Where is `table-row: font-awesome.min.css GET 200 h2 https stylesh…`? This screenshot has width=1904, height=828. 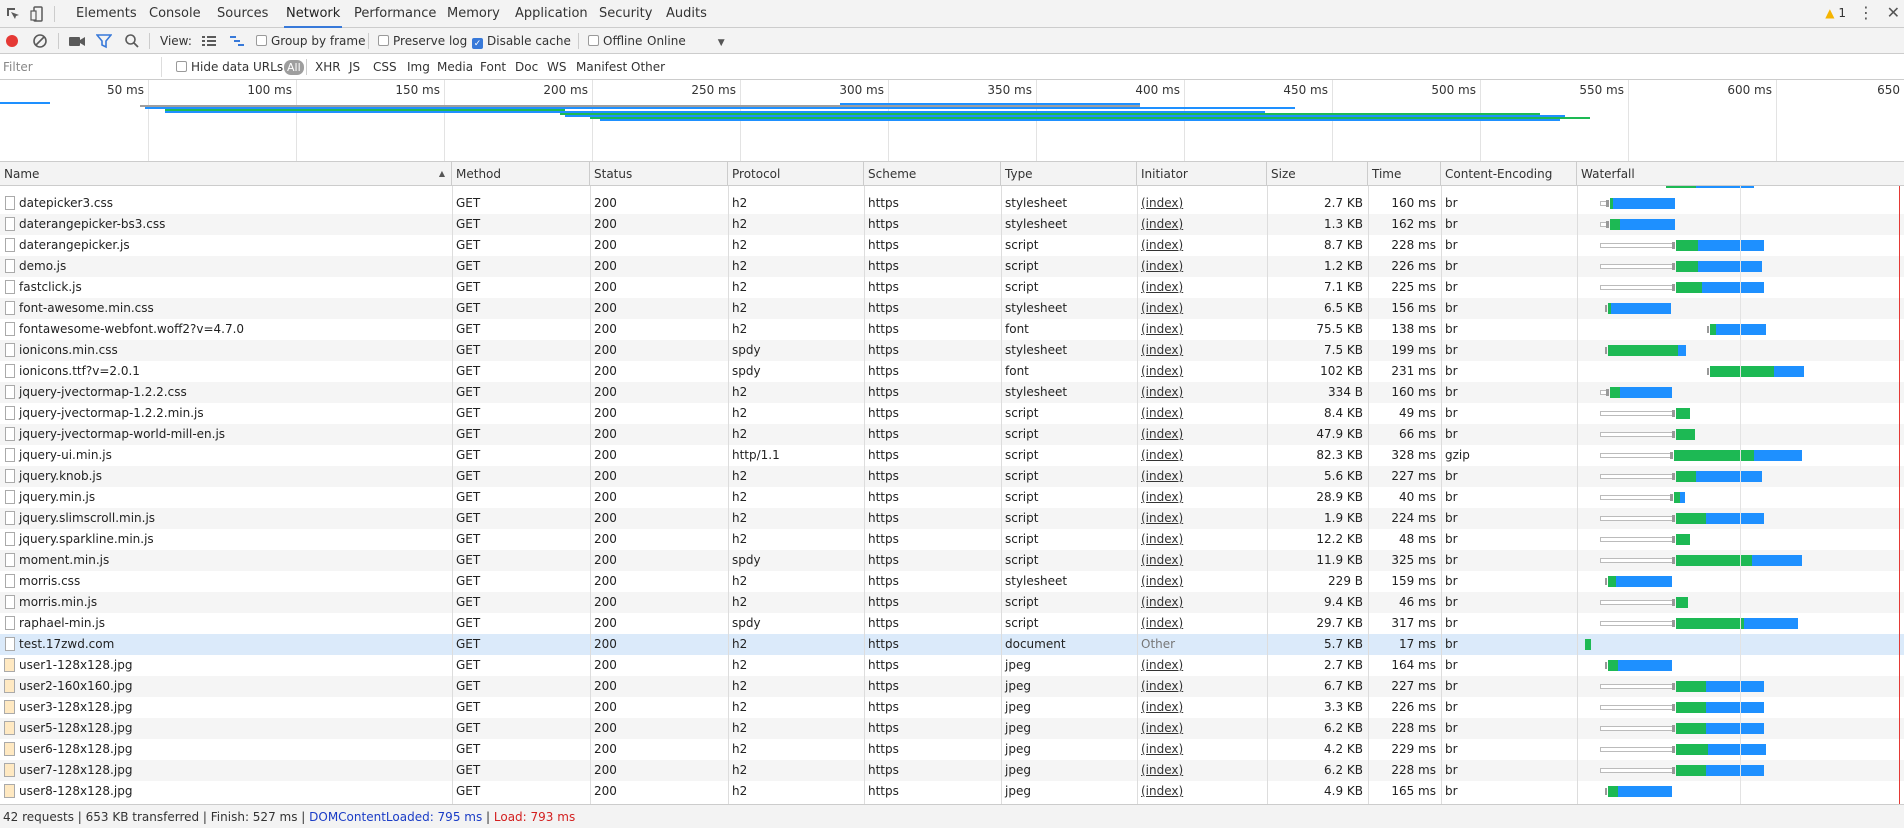 table-row: font-awesome.min.css GET 200 h2 https stylesh… is located at coordinates (952, 308).